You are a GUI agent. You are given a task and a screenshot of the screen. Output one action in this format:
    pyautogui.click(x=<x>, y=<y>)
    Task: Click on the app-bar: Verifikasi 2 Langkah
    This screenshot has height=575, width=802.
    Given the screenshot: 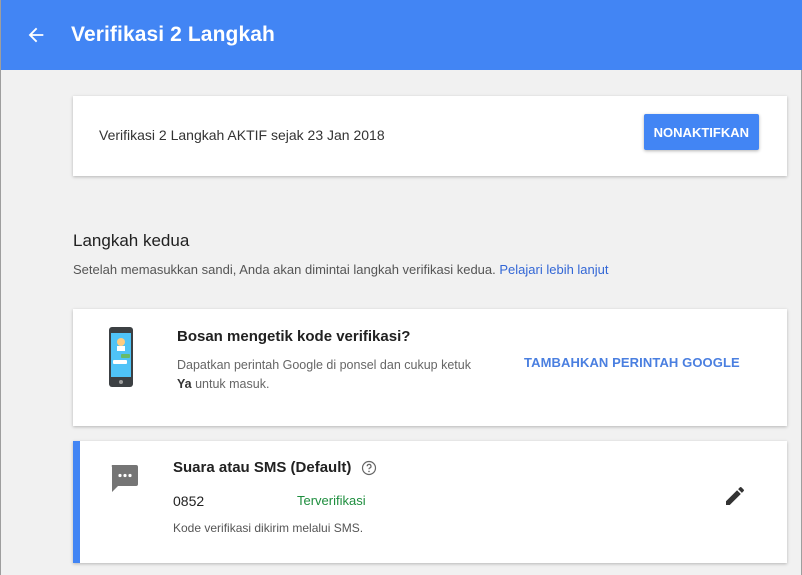 What is the action you would take?
    pyautogui.click(x=401, y=35)
    